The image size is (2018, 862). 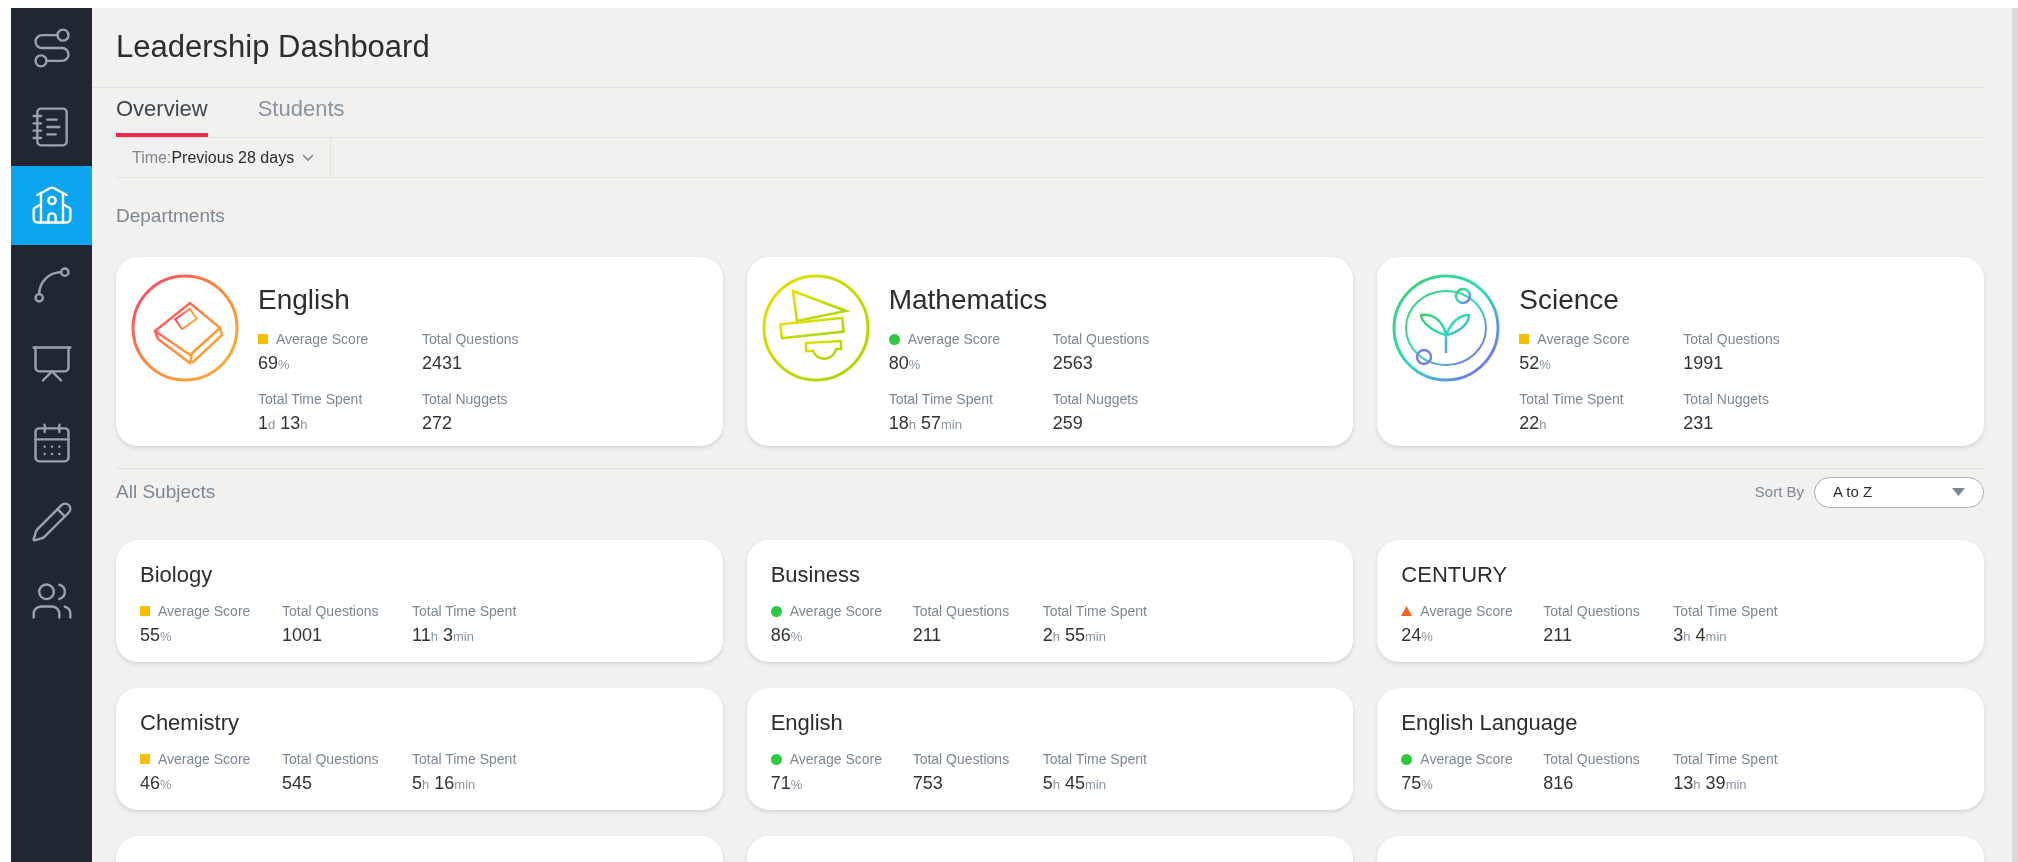 I want to click on stat-value: 1001, so click(x=302, y=634).